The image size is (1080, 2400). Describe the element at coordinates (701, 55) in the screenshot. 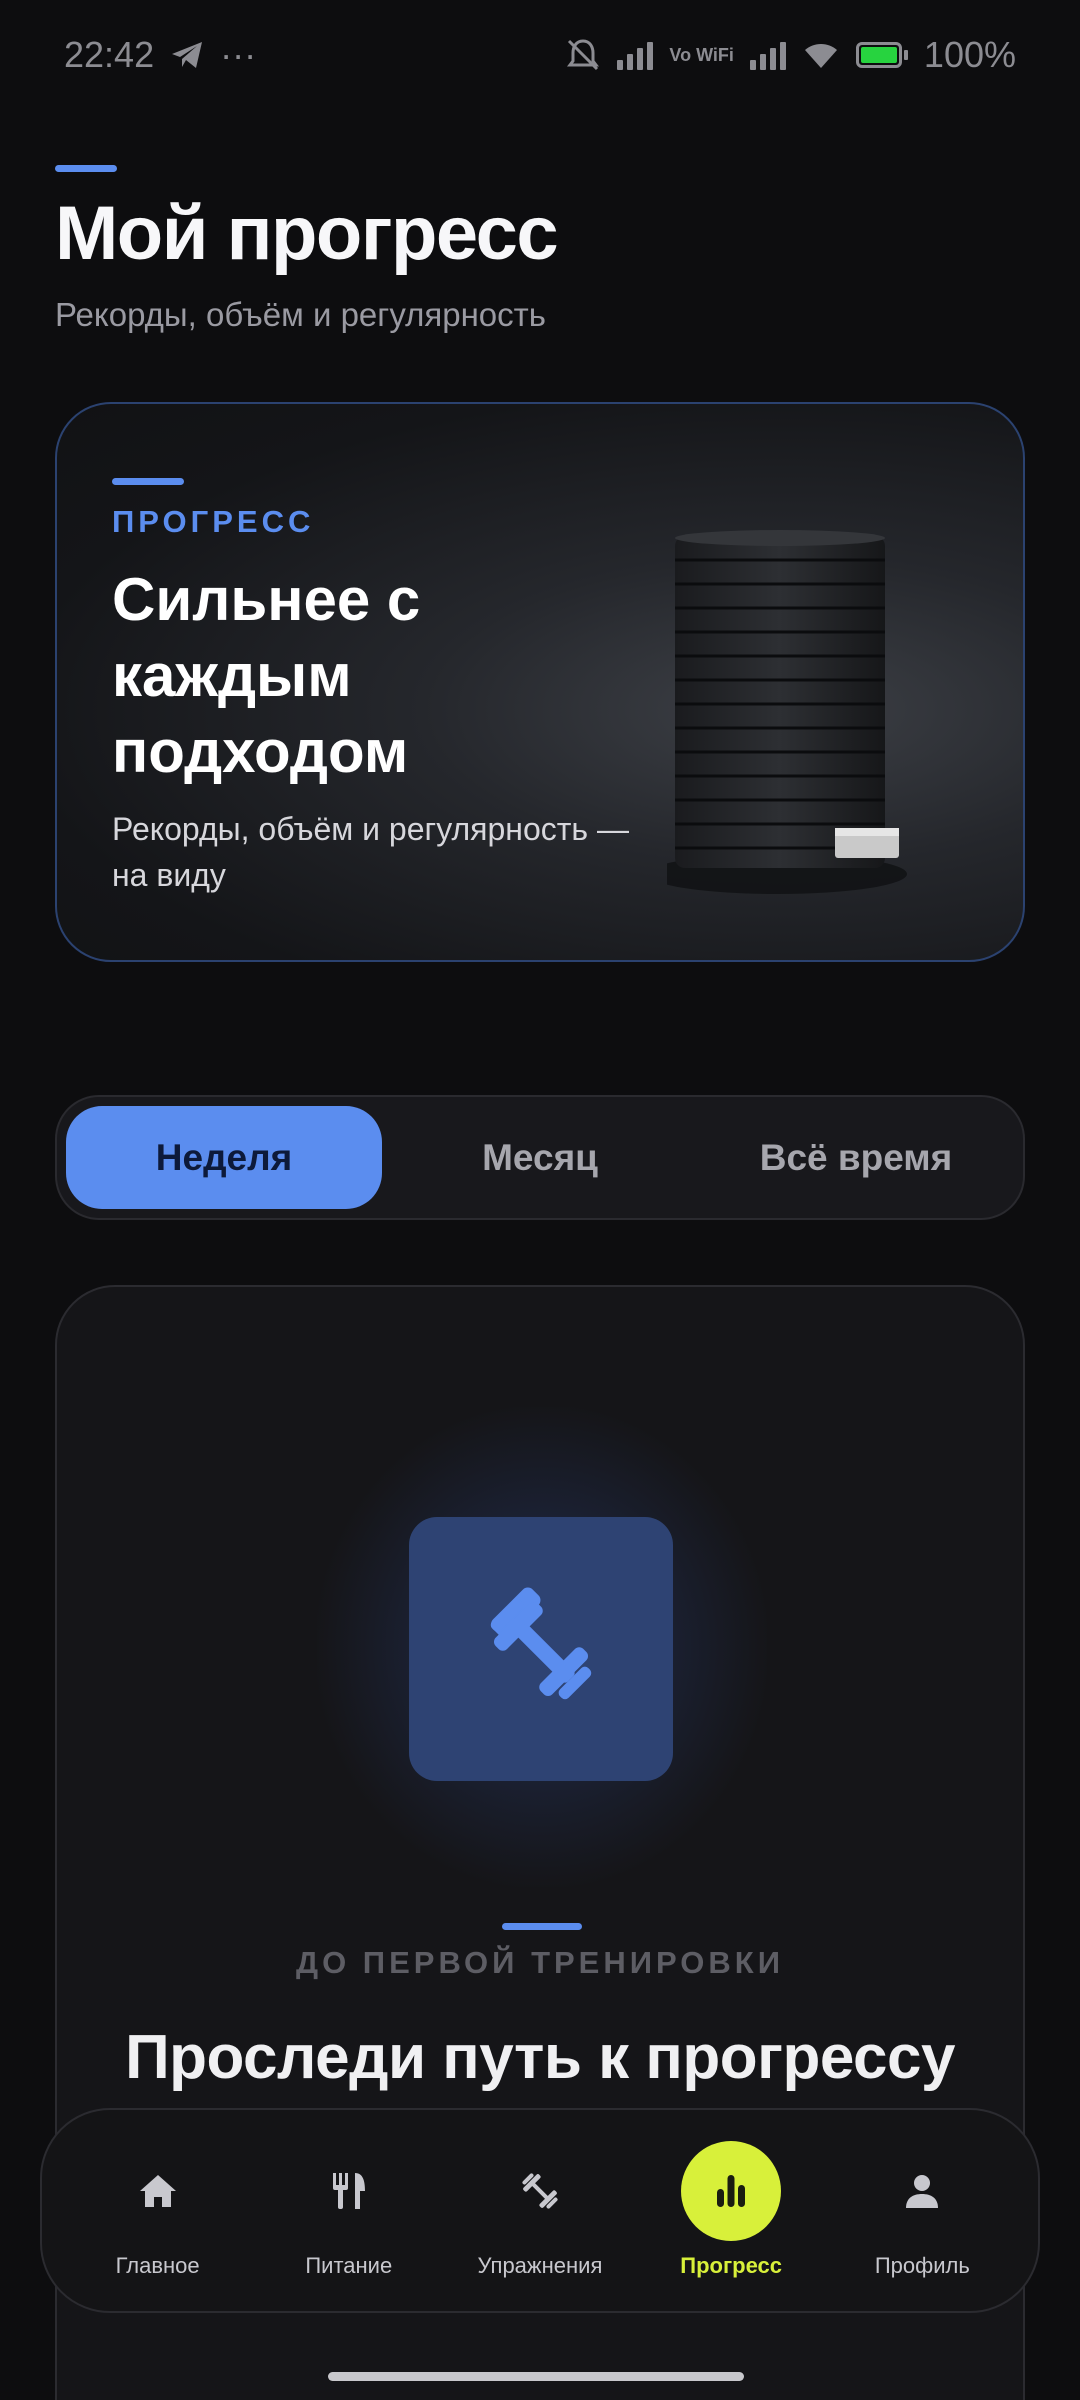

I see `network-type: Vo WiFi` at that location.